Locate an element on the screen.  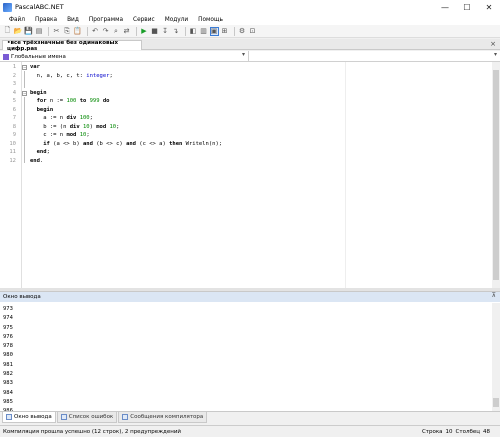
menu-modules: Модули is located at coordinates (176, 20).